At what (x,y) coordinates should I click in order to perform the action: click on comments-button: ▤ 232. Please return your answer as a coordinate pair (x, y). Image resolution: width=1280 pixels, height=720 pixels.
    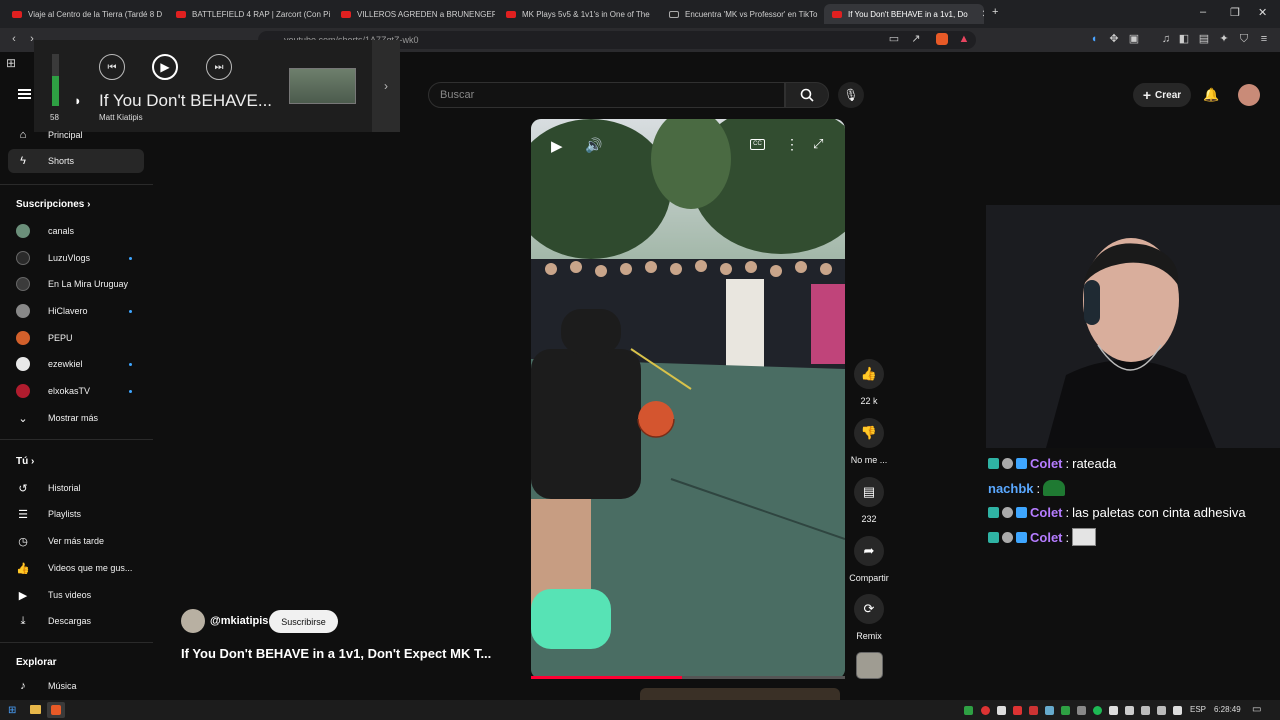
    Looking at the image, I should click on (869, 500).